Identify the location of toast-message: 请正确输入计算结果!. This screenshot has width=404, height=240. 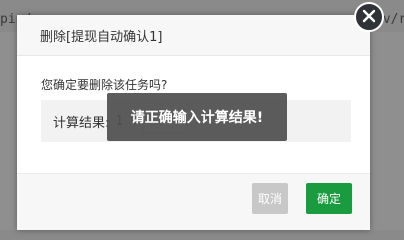
(197, 118).